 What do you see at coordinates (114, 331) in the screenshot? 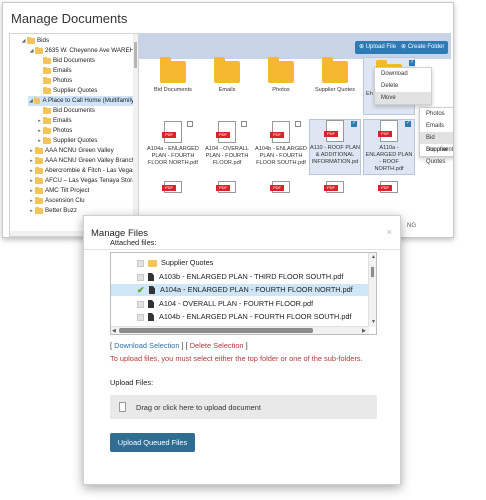
I see `scroll-left-icon: ◀` at bounding box center [114, 331].